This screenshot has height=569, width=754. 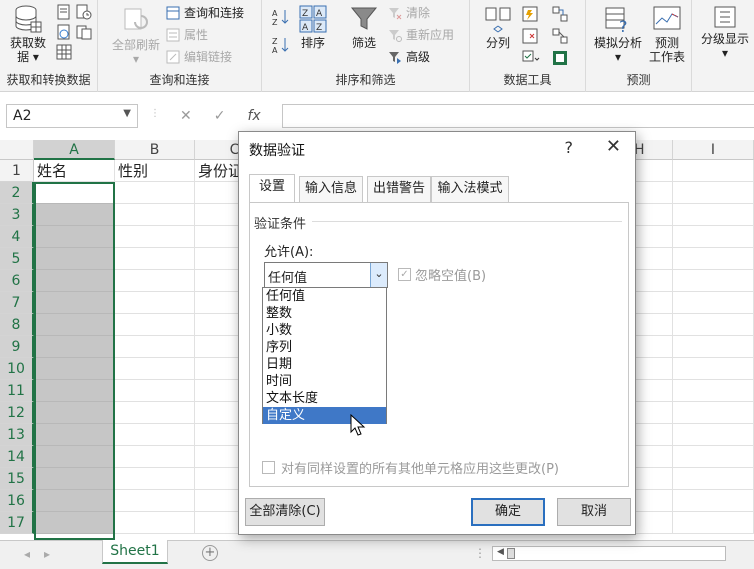 What do you see at coordinates (725, 32) in the screenshot?
I see `outline-button: 分级显示 ▾` at bounding box center [725, 32].